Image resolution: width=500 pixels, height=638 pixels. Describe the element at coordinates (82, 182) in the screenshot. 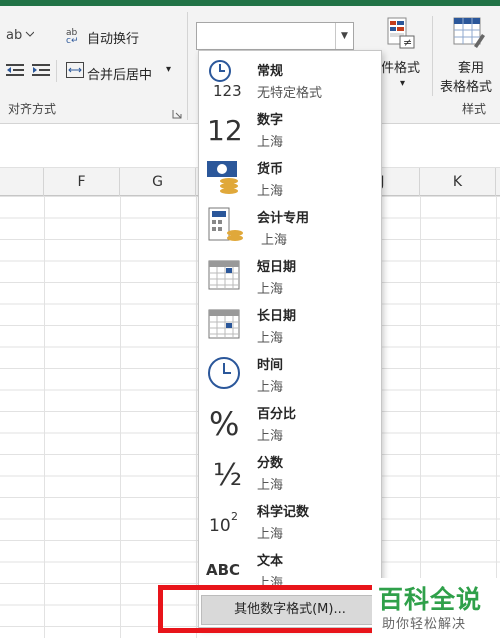

I see `column-header-f: F` at that location.